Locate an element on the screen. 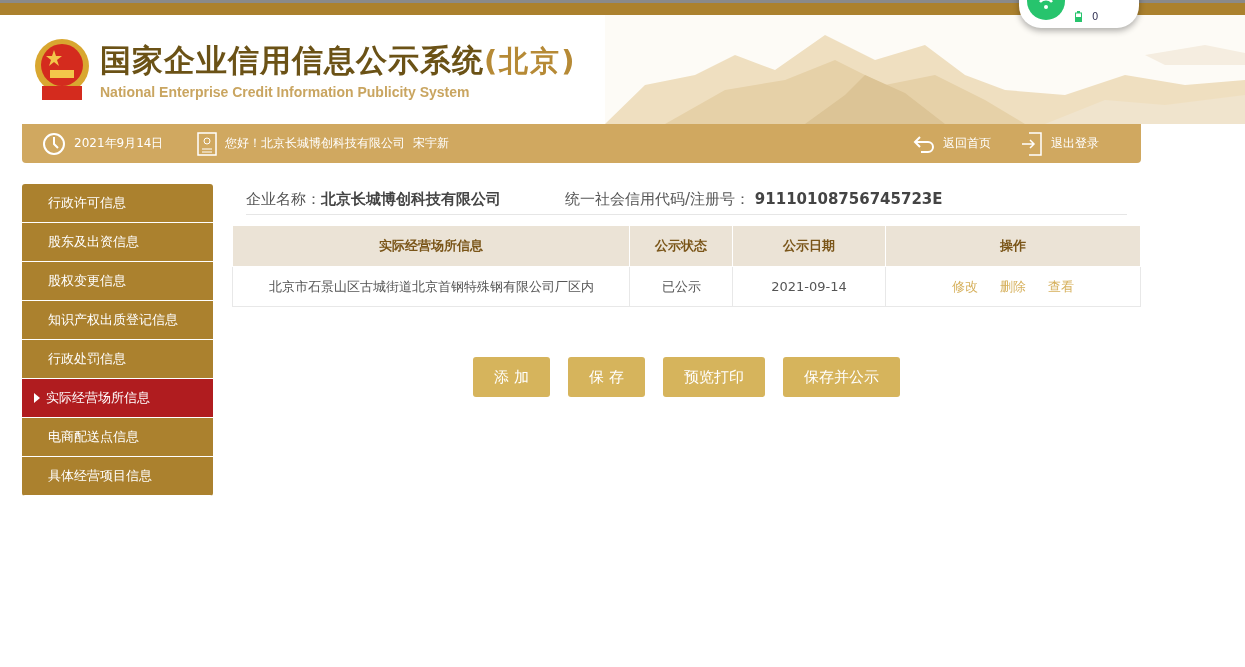 The image size is (1245, 667). sidebar-item: 行政许可信息 is located at coordinates (117, 203).